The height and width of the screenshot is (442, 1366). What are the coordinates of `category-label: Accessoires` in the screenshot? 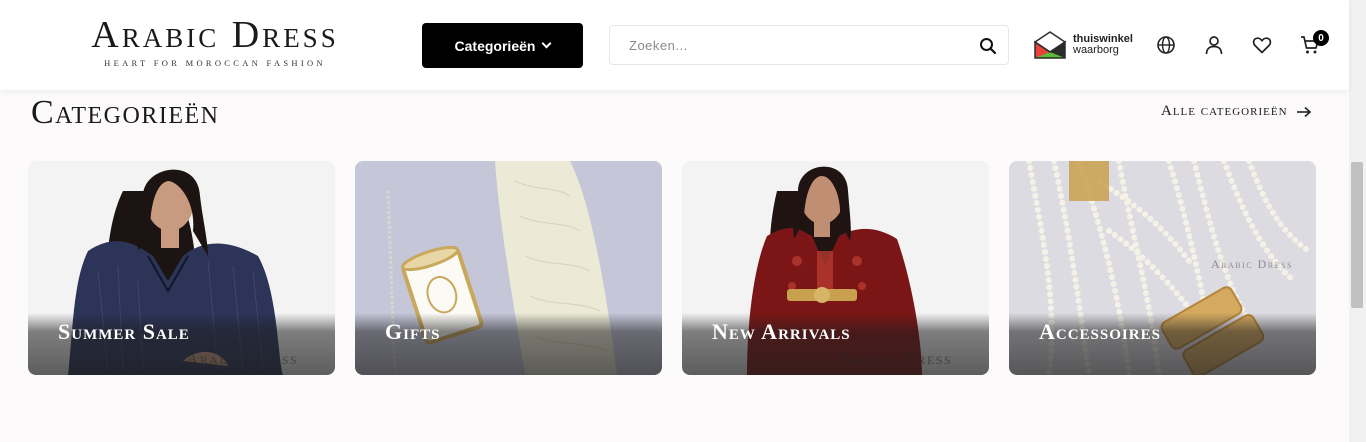 It's located at (1100, 331).